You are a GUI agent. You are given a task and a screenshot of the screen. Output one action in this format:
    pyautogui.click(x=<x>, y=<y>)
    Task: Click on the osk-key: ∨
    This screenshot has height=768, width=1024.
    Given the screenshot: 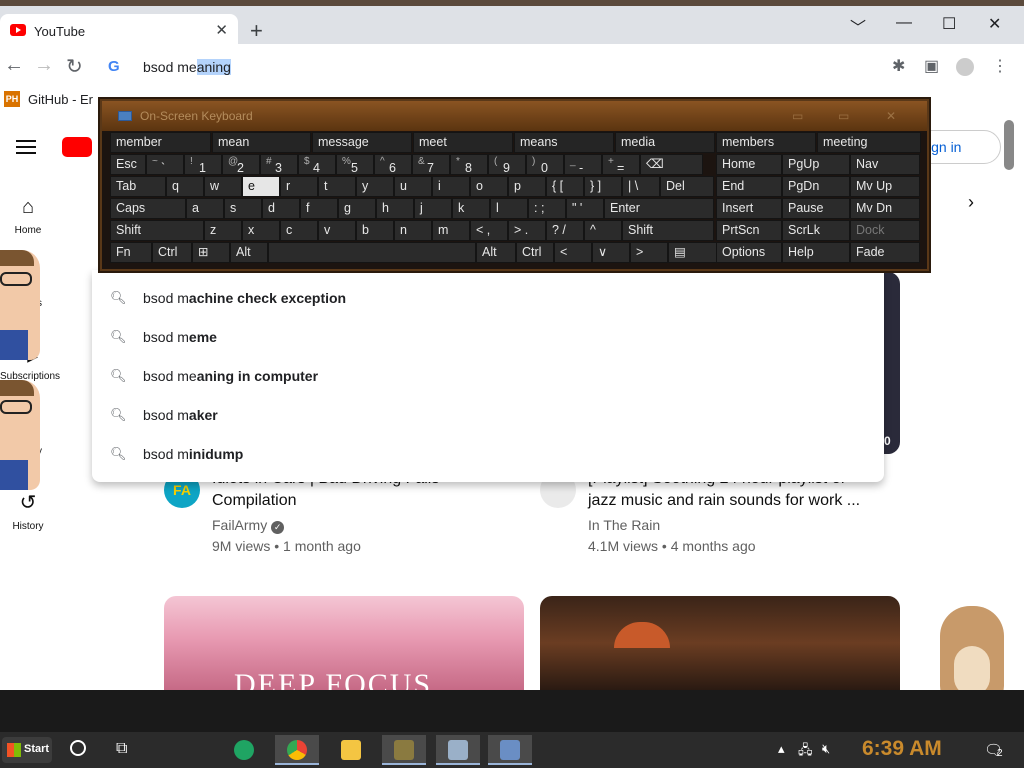 What is the action you would take?
    pyautogui.click(x=611, y=252)
    